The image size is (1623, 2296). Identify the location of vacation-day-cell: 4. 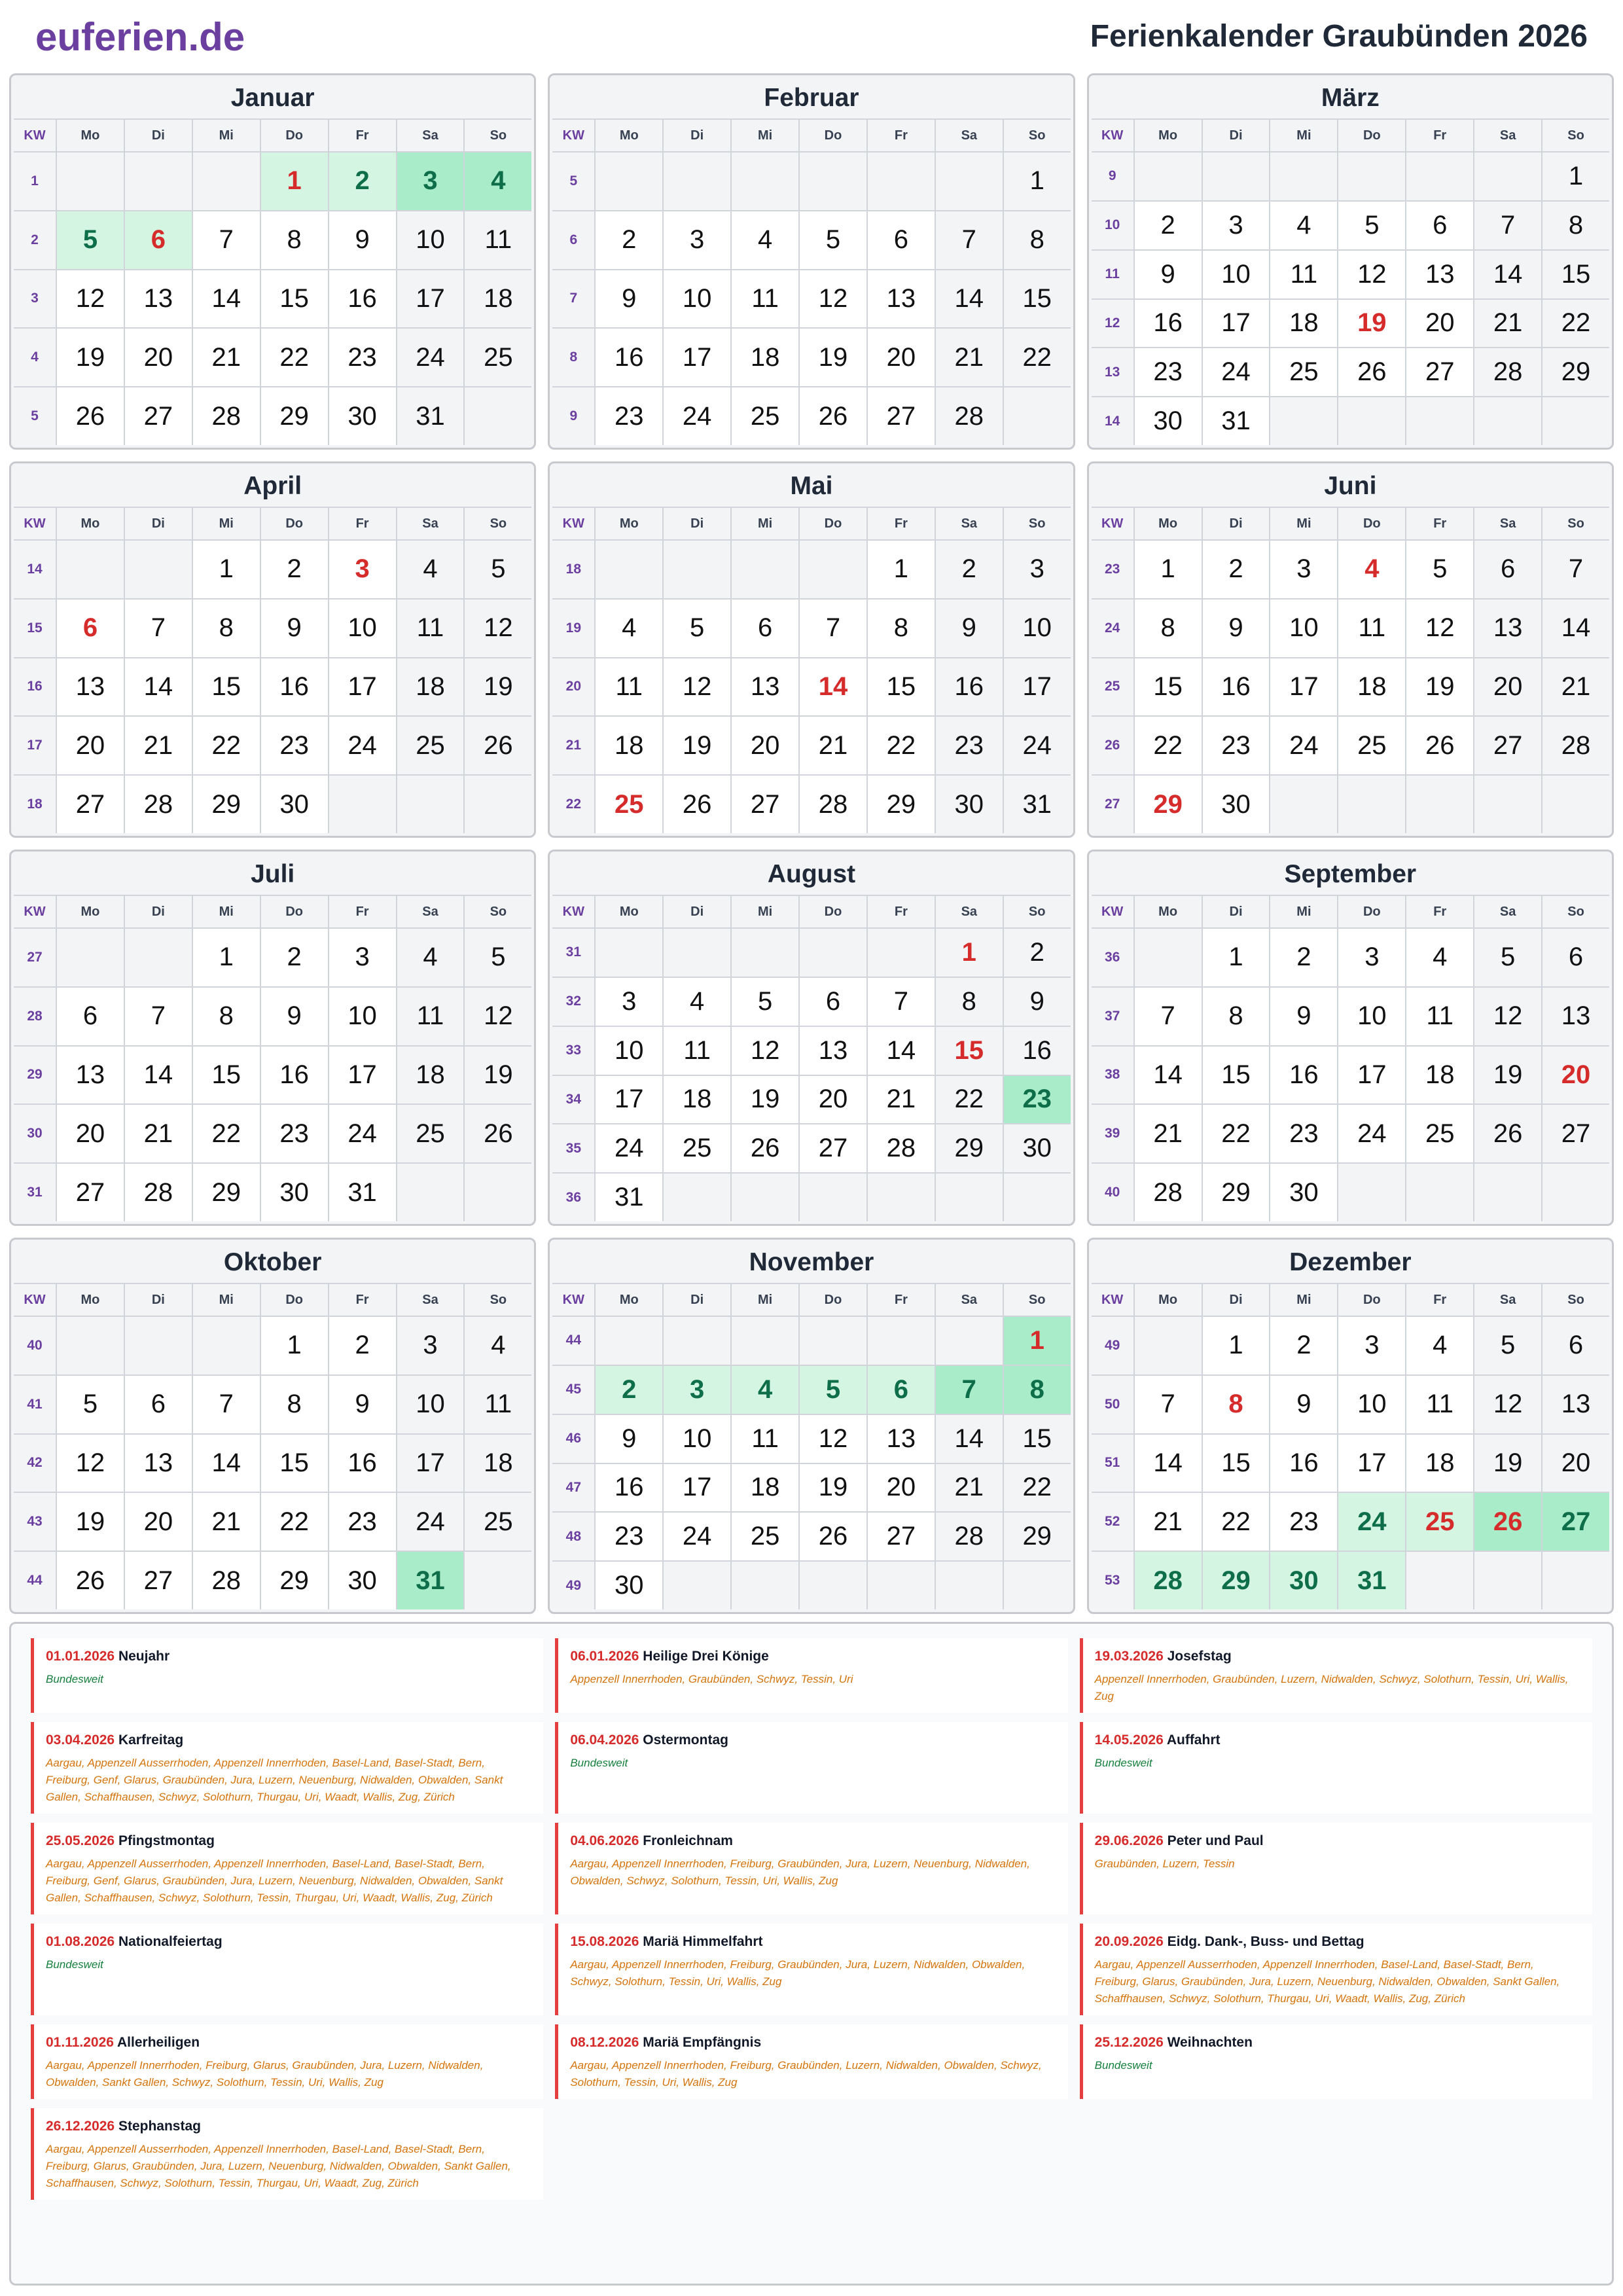
(498, 181).